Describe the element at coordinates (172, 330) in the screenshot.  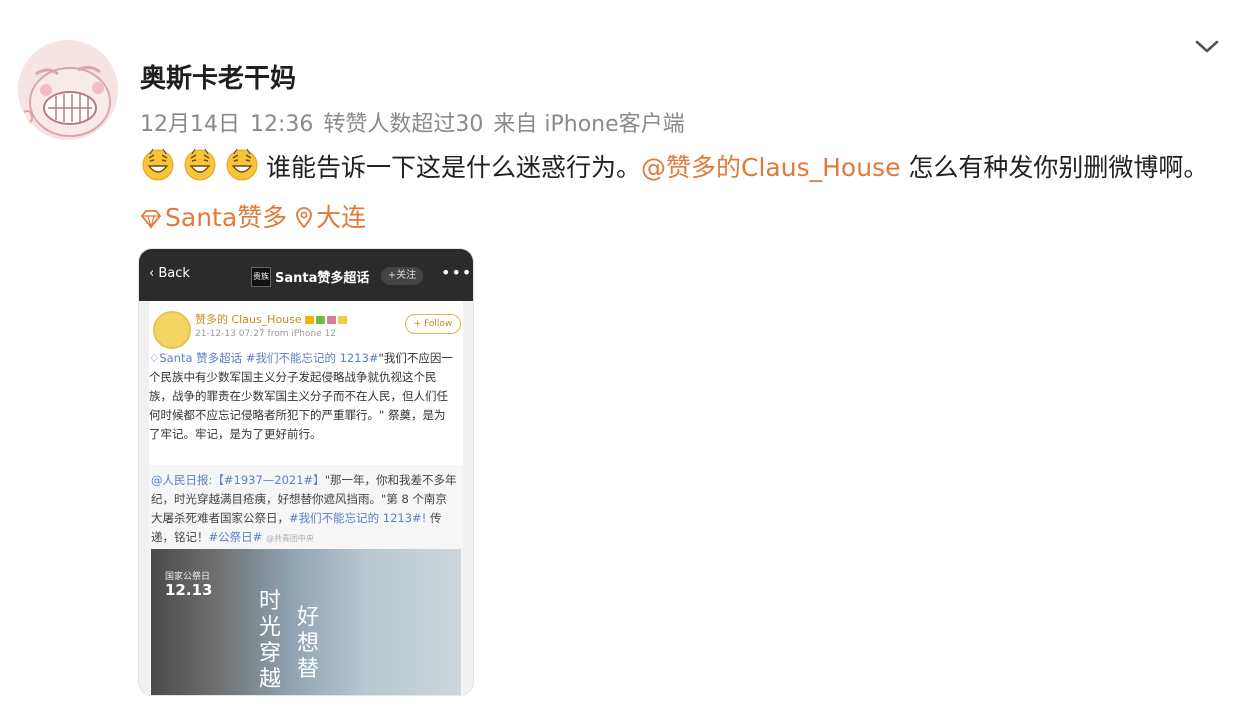
I see `card-avatar` at that location.